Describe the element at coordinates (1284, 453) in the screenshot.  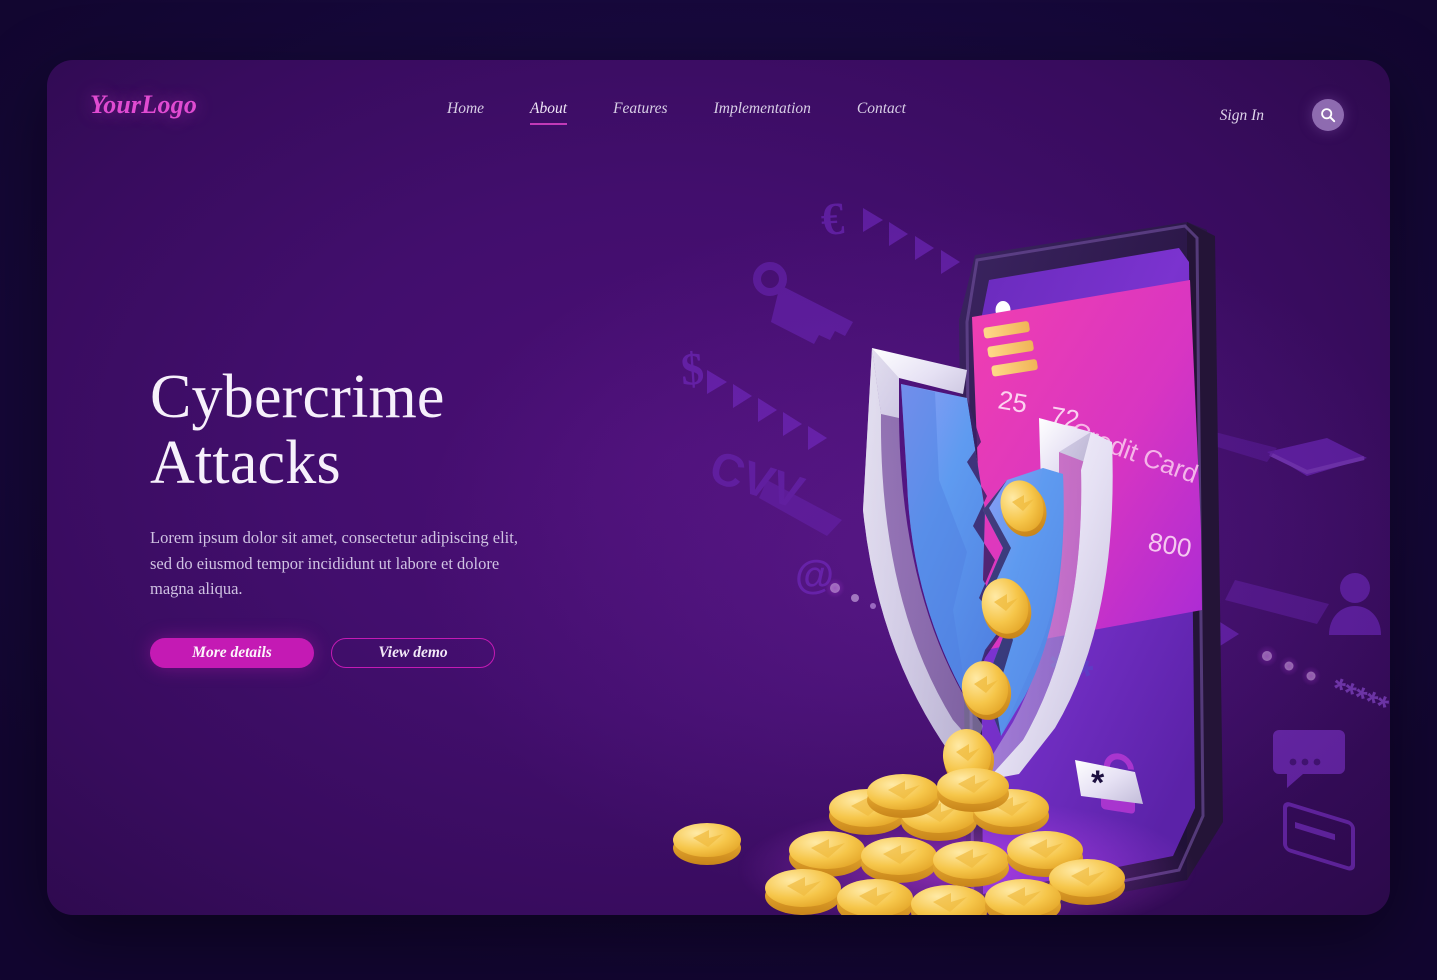
I see `envelope-icon` at that location.